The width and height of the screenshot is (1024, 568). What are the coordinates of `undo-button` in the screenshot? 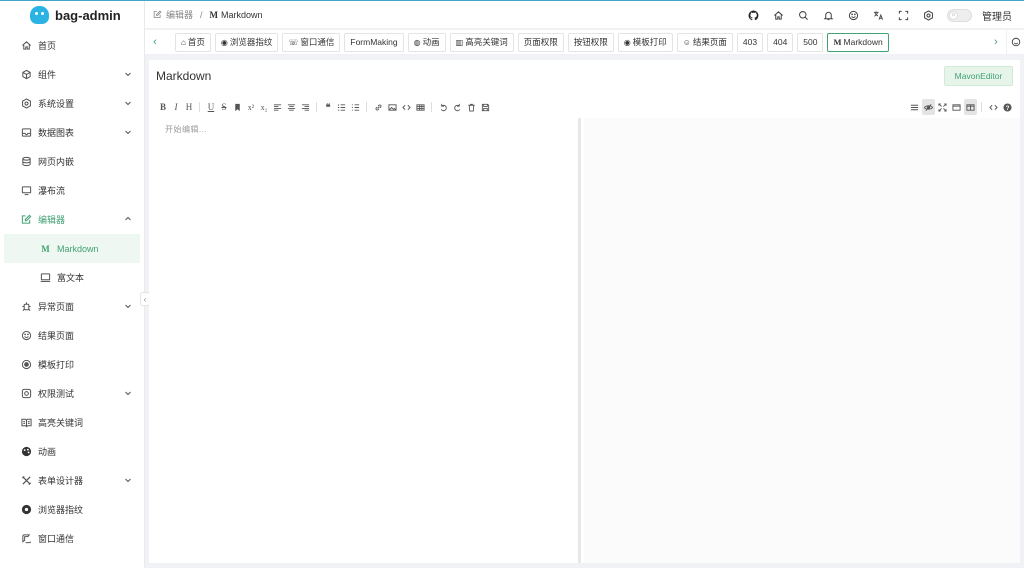 It's located at (443, 107).